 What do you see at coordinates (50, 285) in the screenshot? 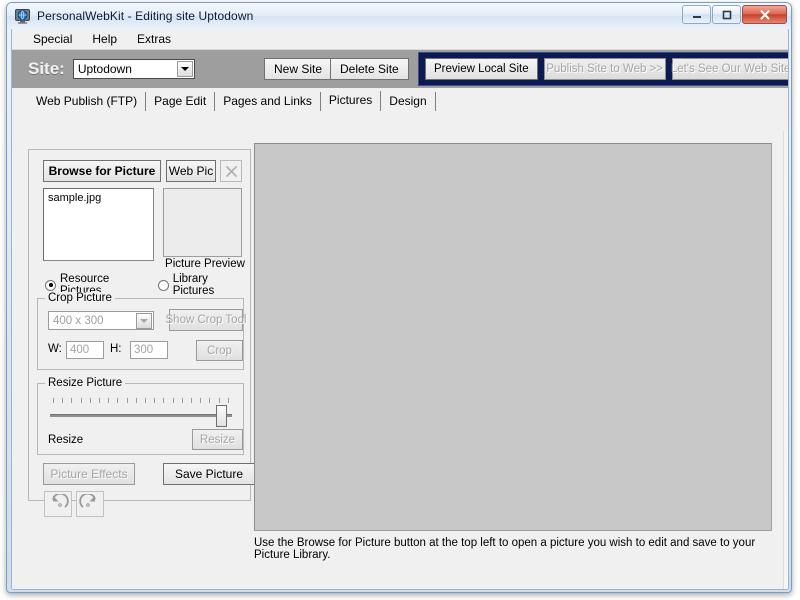
I see `radio-resource-pictures` at bounding box center [50, 285].